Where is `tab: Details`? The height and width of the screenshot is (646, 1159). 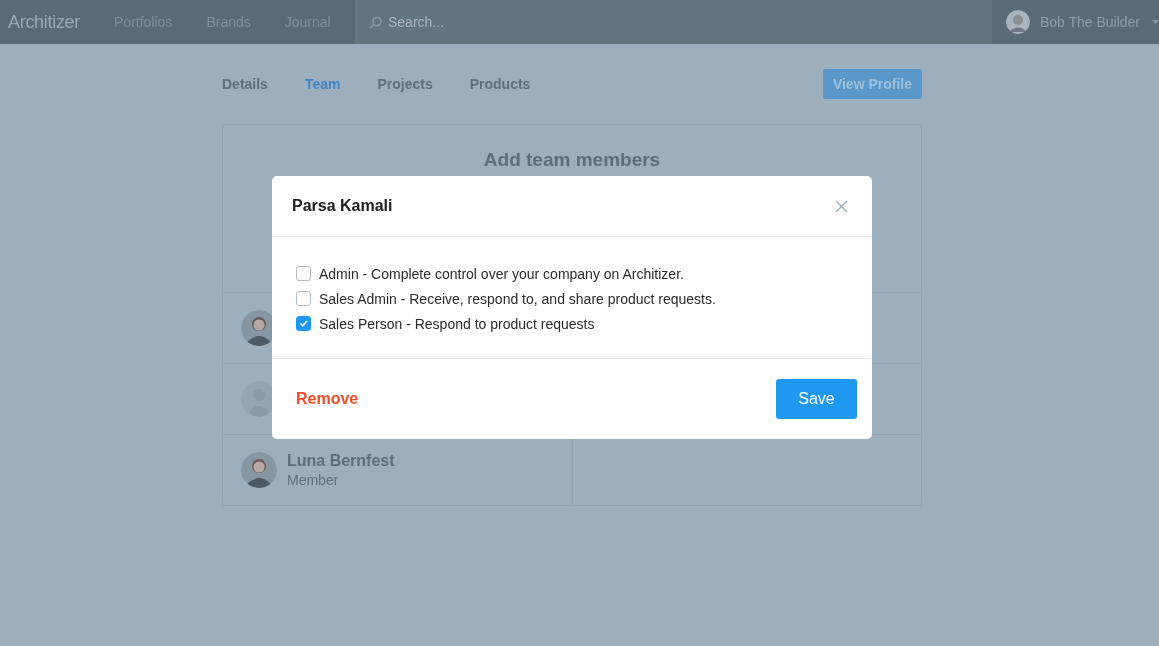
tab: Details is located at coordinates (245, 84).